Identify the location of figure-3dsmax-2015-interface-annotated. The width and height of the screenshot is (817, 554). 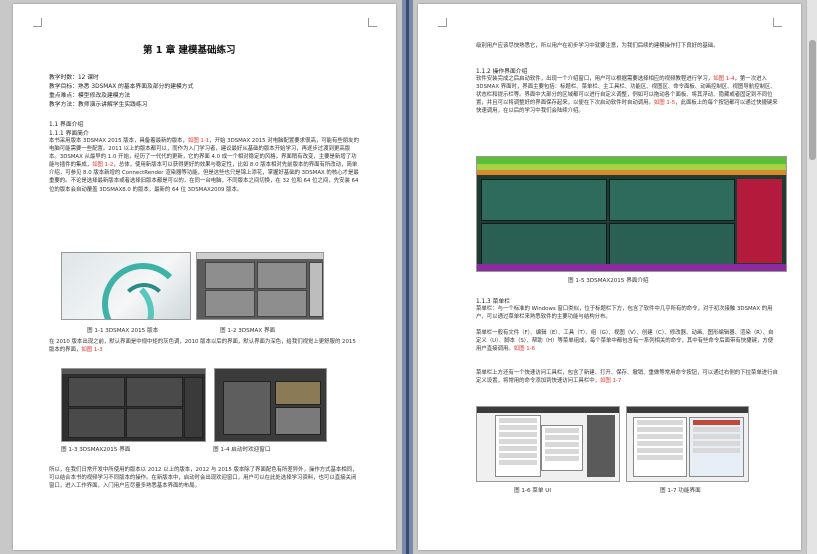
(631, 214).